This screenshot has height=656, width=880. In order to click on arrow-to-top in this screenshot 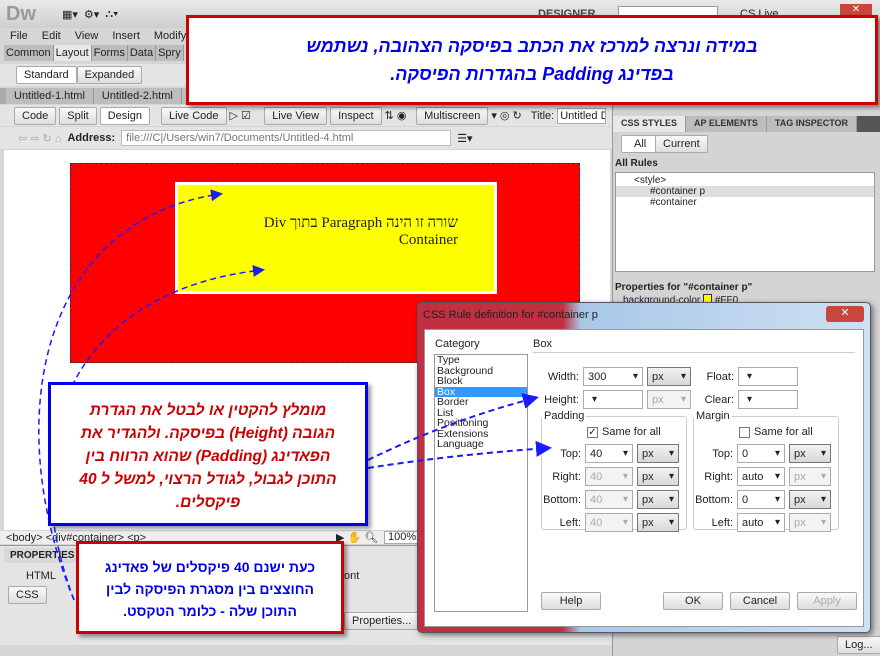, I will do `click(459, 454)`.